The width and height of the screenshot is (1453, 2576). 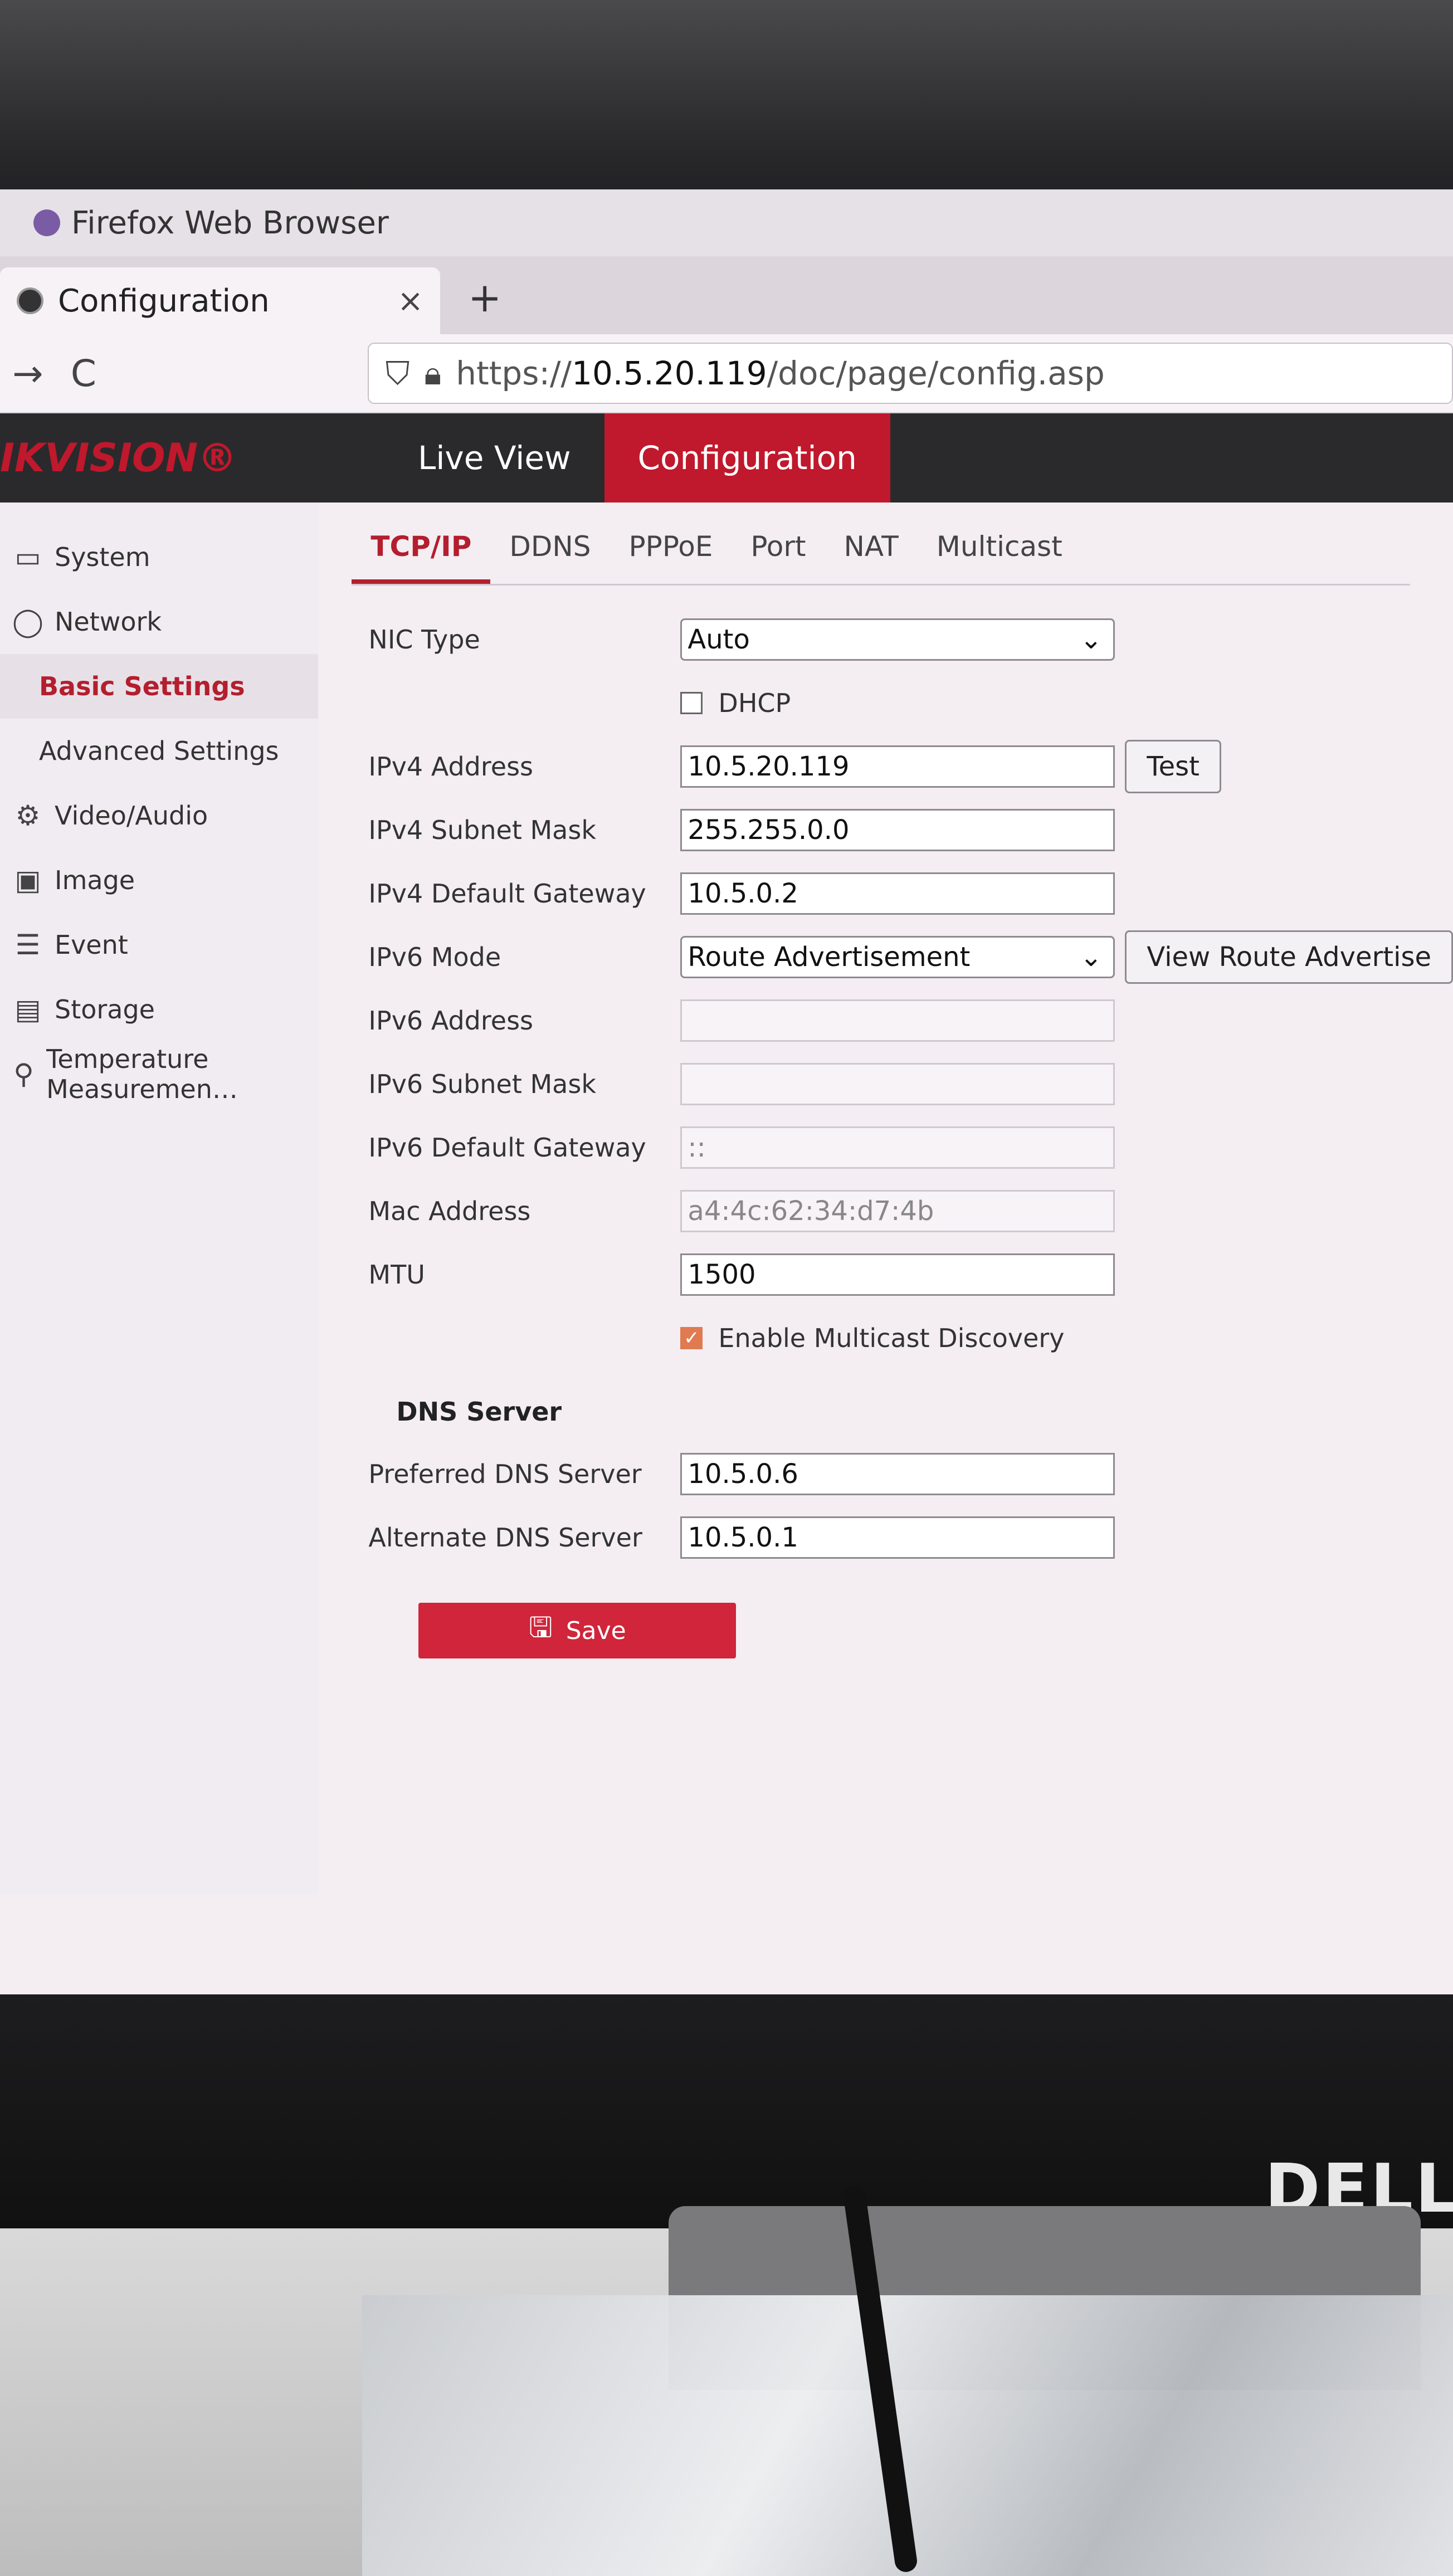 What do you see at coordinates (897, 1274) in the screenshot?
I see `mtu-input: 1500` at bounding box center [897, 1274].